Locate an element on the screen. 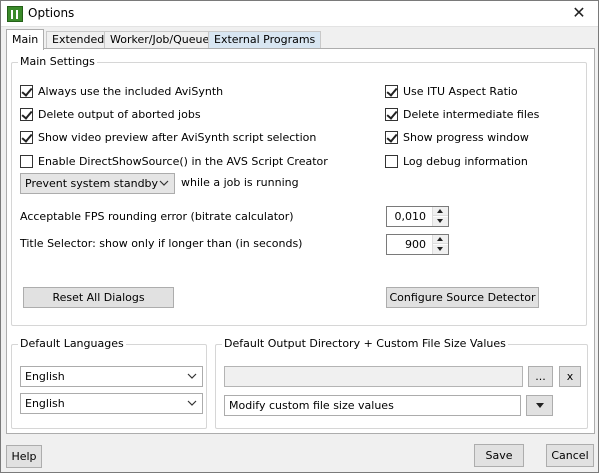 The image size is (599, 473). fps-rounding-value: 0,010 is located at coordinates (410, 216).